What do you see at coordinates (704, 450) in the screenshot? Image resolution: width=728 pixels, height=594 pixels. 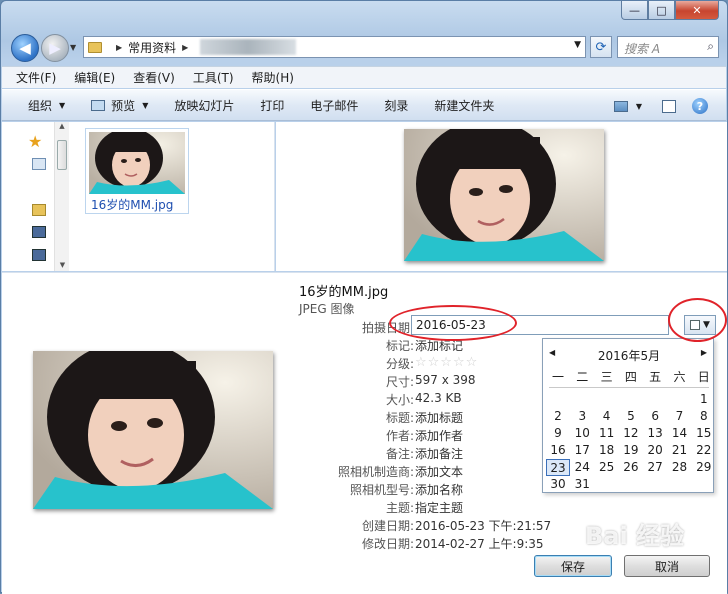 I see `calendar-day: 22` at bounding box center [704, 450].